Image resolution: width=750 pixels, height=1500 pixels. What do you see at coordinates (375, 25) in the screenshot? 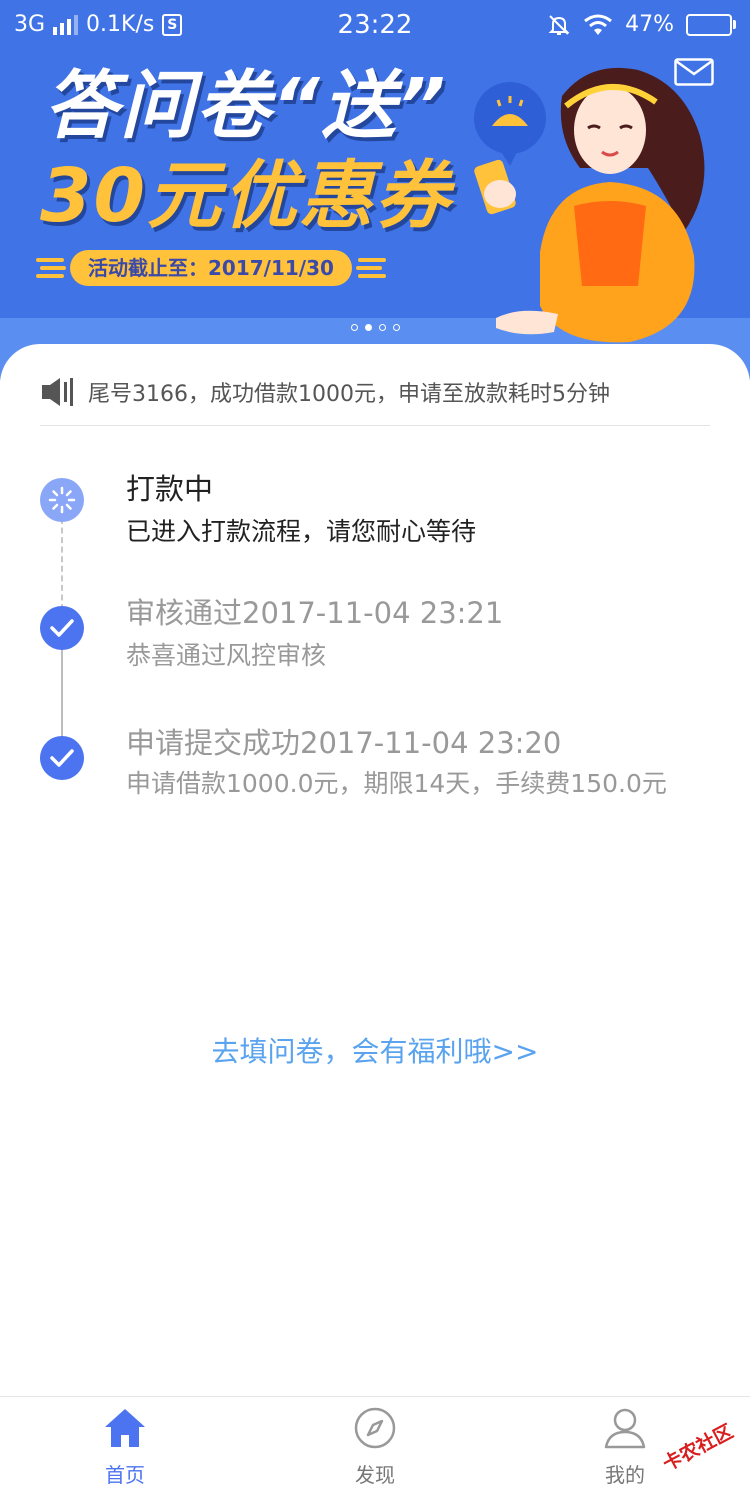
I see `status-bar: 3G 0.1K/s S 23:22 47%` at bounding box center [375, 25].